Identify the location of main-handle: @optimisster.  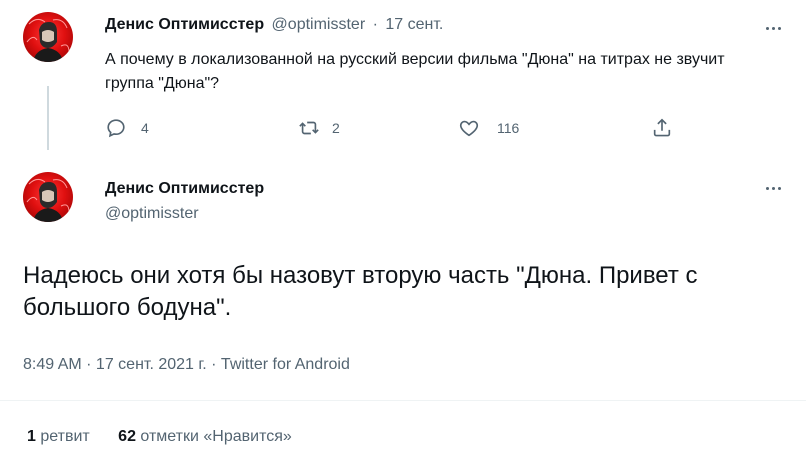
(152, 214).